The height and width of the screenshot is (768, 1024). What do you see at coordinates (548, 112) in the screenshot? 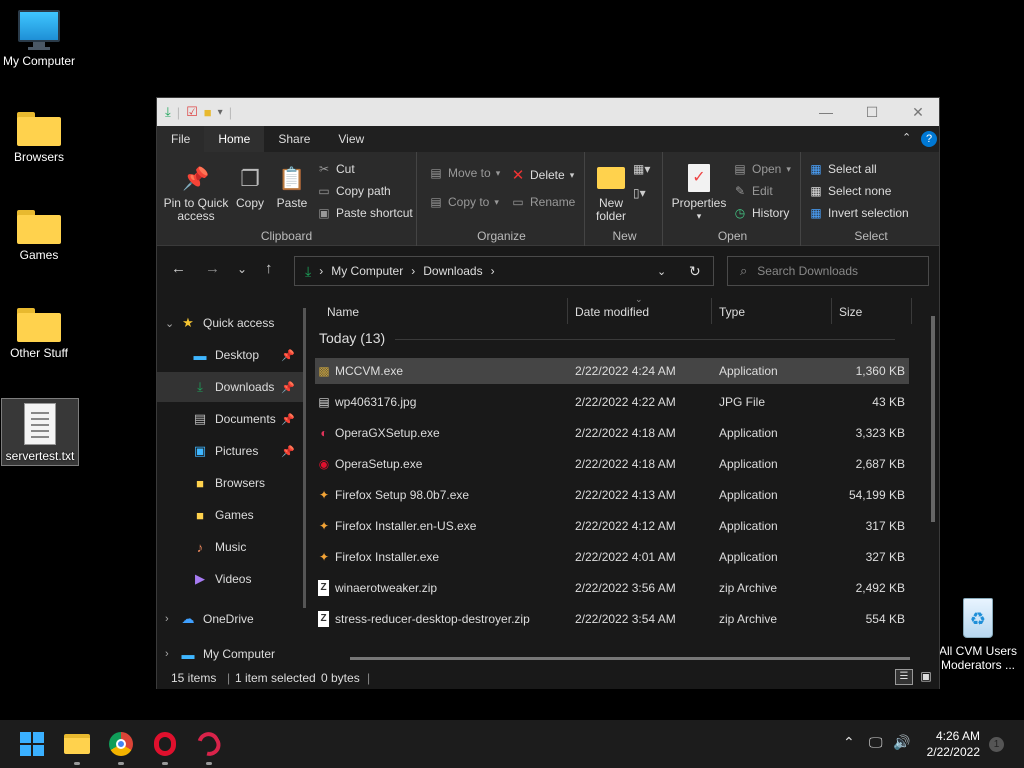
I see `title-bar: ⤓ | ☑ ■ ▾ | — ☐ ✕` at bounding box center [548, 112].